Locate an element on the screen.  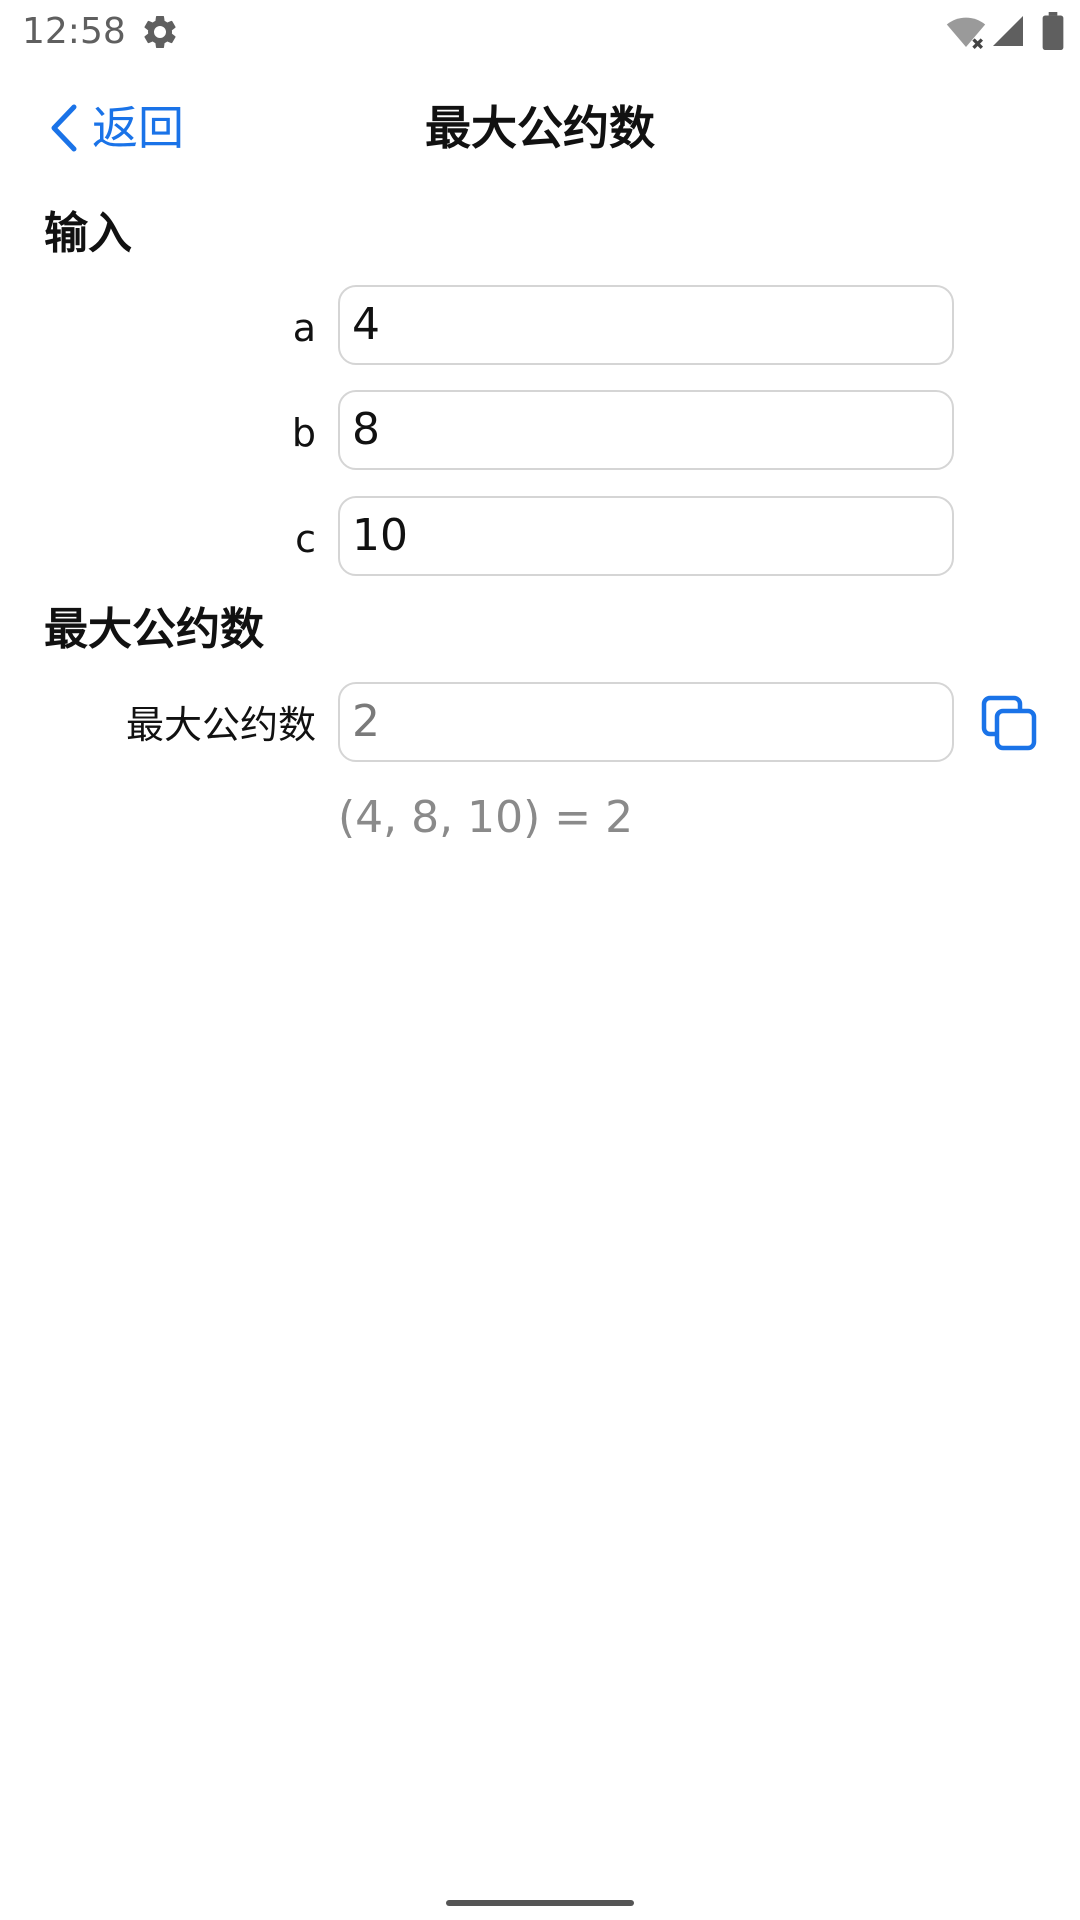
field-label-a: a is located at coordinates (304, 328).